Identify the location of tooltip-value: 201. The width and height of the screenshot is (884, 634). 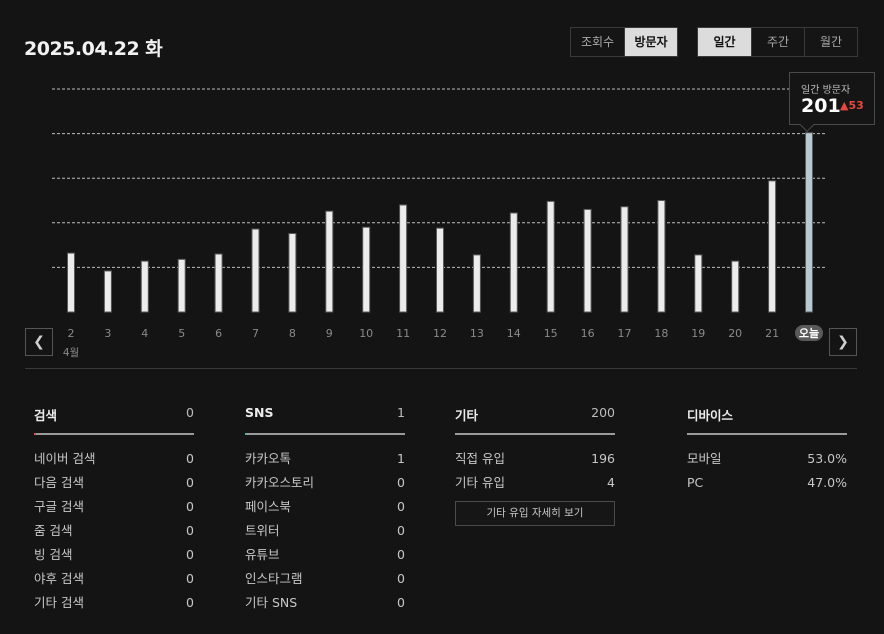
(821, 106).